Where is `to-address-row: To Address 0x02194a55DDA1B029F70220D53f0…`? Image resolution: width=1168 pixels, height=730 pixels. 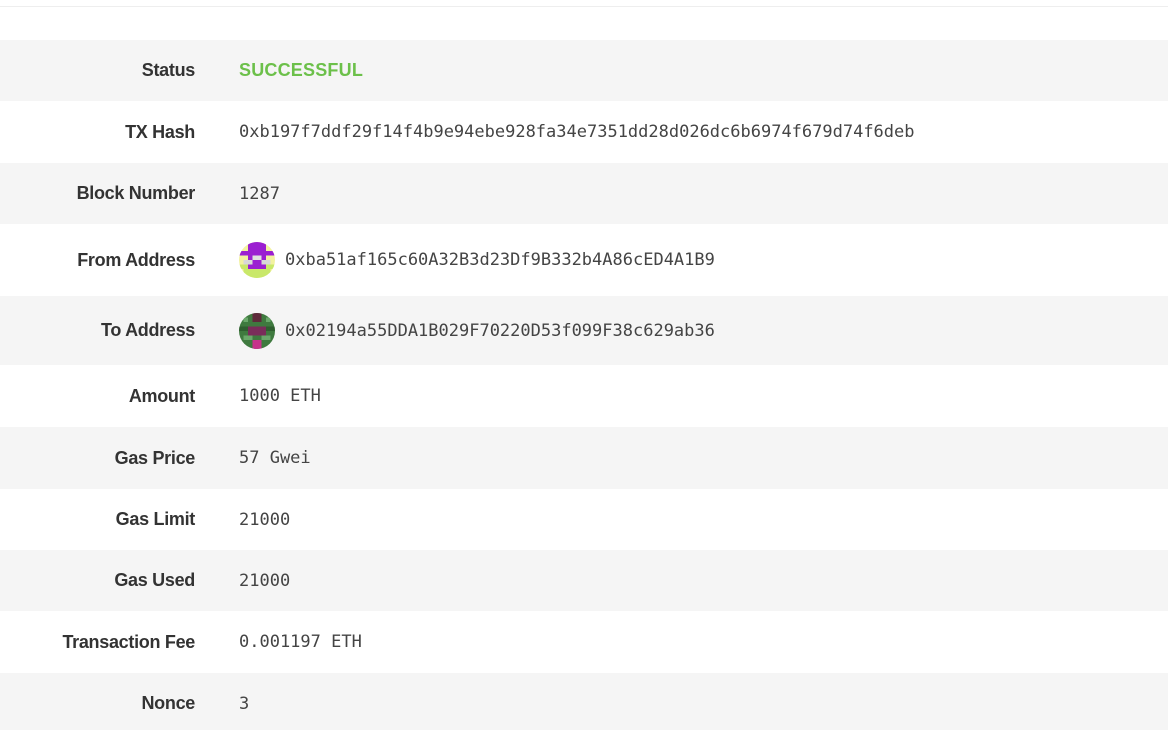 to-address-row: To Address 0x02194a55DDA1B029F70220D53f0… is located at coordinates (584, 330).